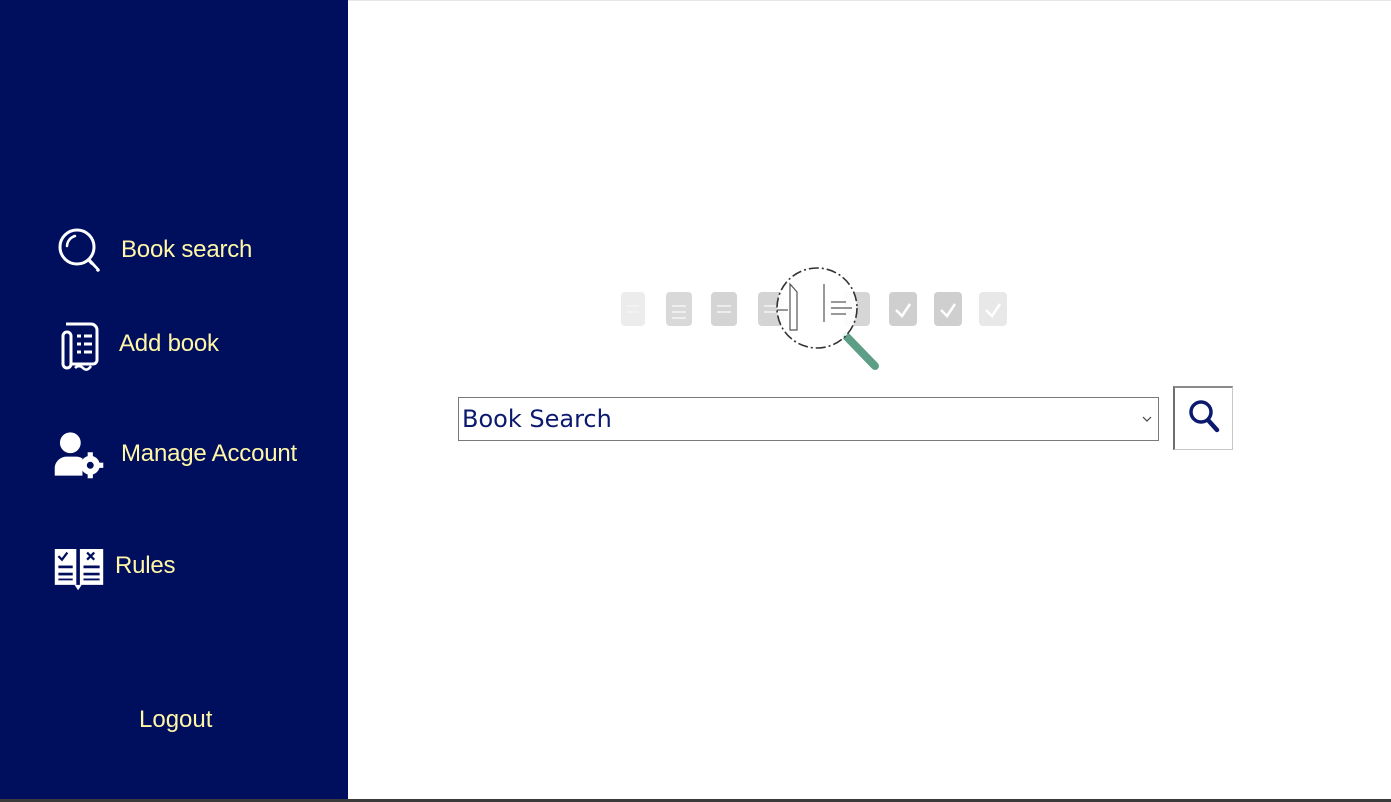  Describe the element at coordinates (818, 319) in the screenshot. I see `document-search-illustration` at that location.